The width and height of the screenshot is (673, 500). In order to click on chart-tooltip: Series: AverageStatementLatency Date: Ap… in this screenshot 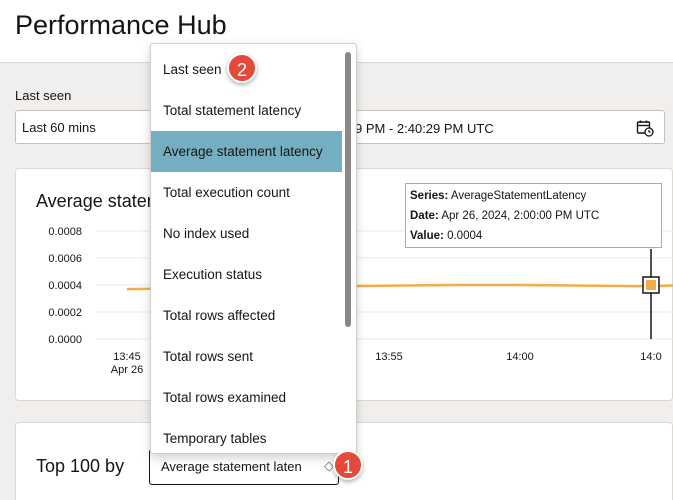, I will do `click(533, 215)`.